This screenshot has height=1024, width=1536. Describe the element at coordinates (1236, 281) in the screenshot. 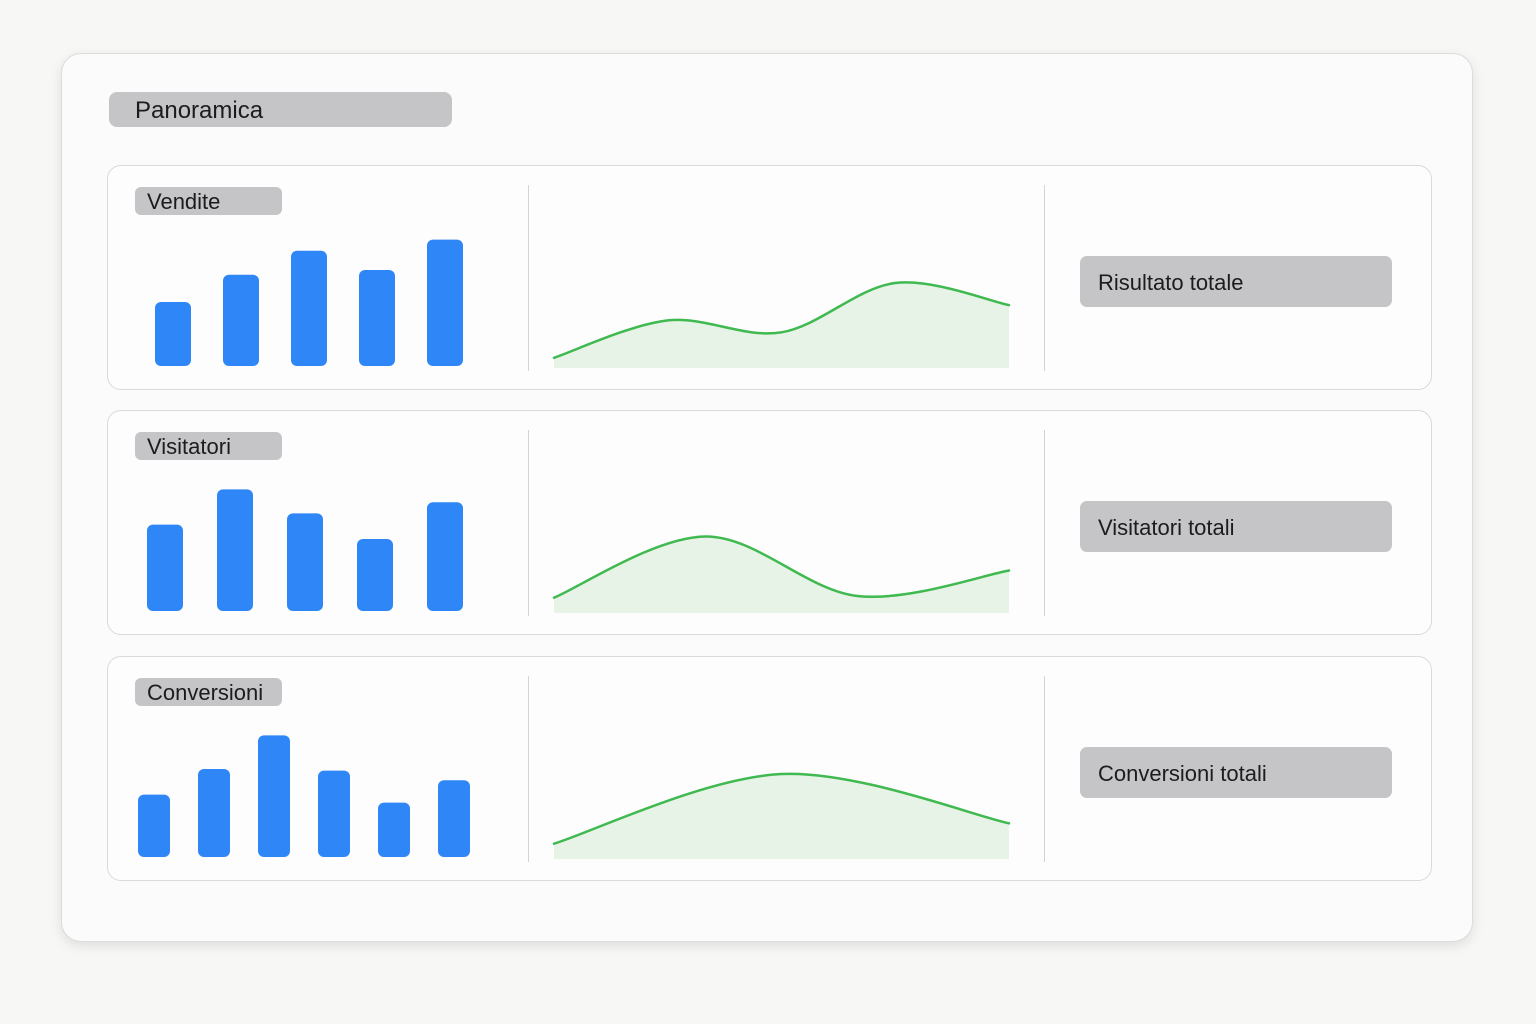

I see `total-sales-label: Risultato totale` at that location.